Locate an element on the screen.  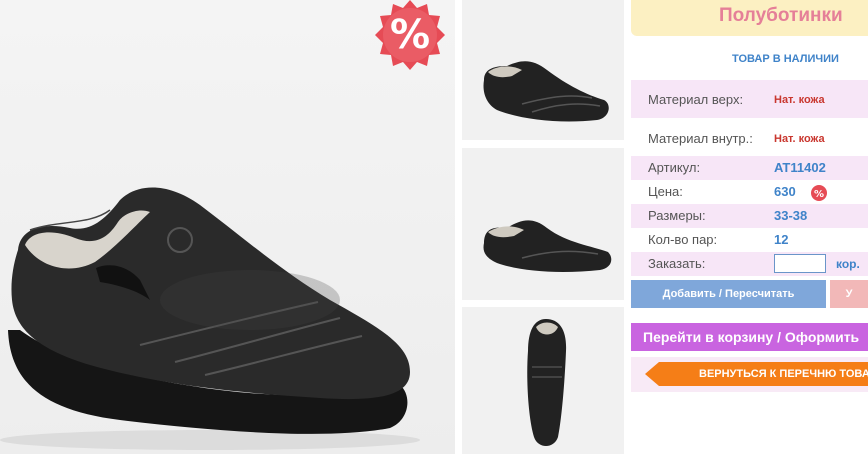
order-unit: кор. is located at coordinates (848, 264).